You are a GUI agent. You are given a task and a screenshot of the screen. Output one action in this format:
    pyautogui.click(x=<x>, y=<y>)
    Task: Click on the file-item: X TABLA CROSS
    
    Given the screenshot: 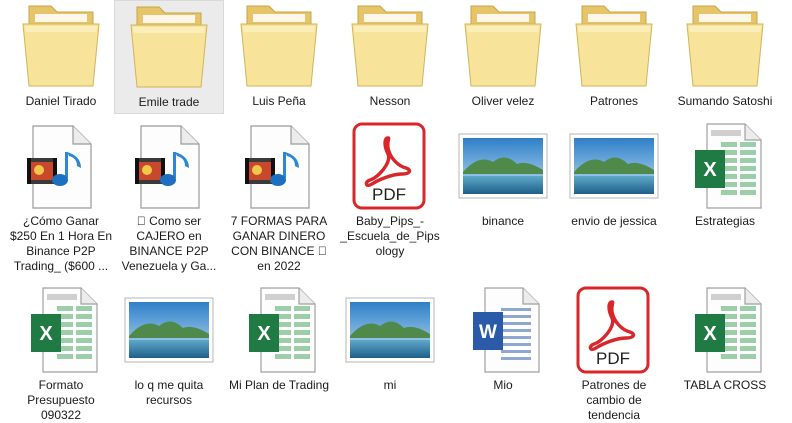 What is the action you would take?
    pyautogui.click(x=725, y=350)
    